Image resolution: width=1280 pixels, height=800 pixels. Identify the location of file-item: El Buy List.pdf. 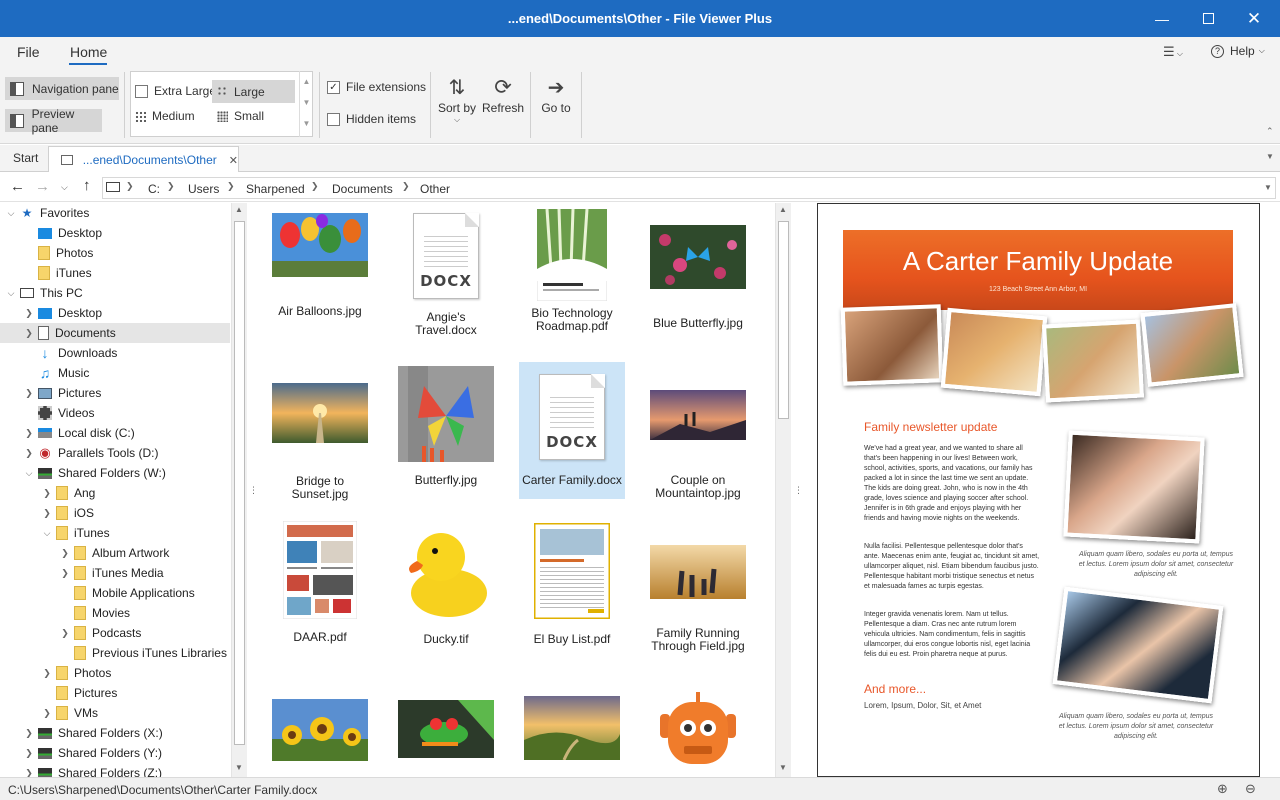
(572, 584).